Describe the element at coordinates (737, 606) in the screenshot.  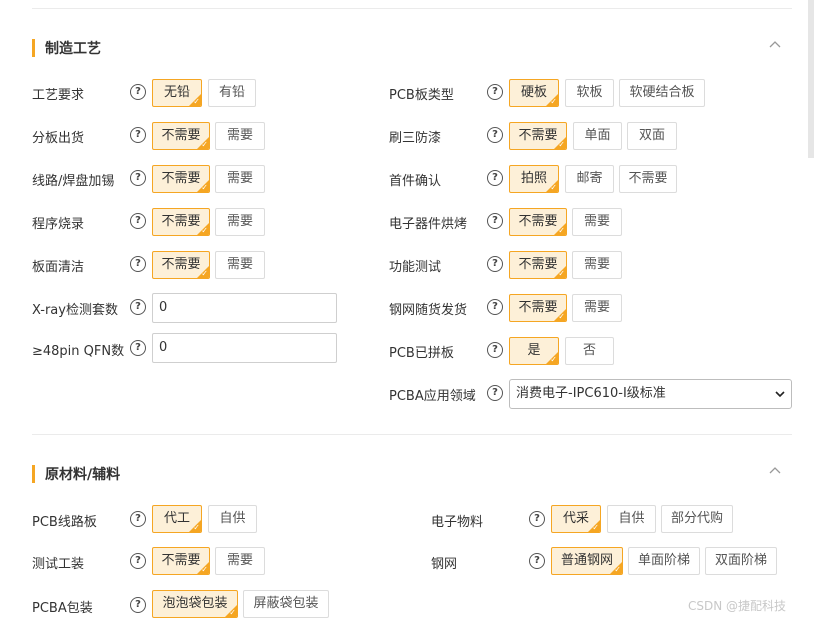
I see `watermark: CSDN @捷配科技` at that location.